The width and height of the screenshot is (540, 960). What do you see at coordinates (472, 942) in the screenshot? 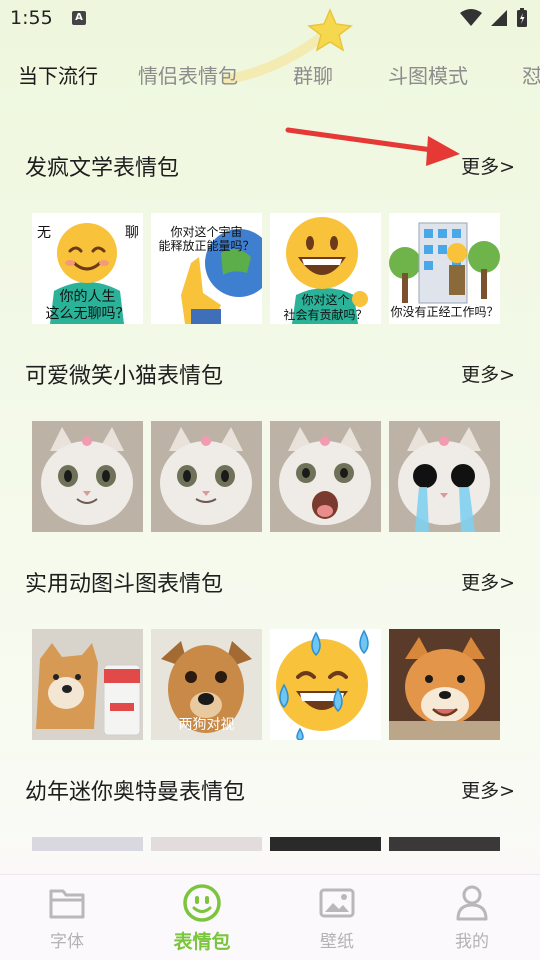
I see `nav-label: 我的` at bounding box center [472, 942].